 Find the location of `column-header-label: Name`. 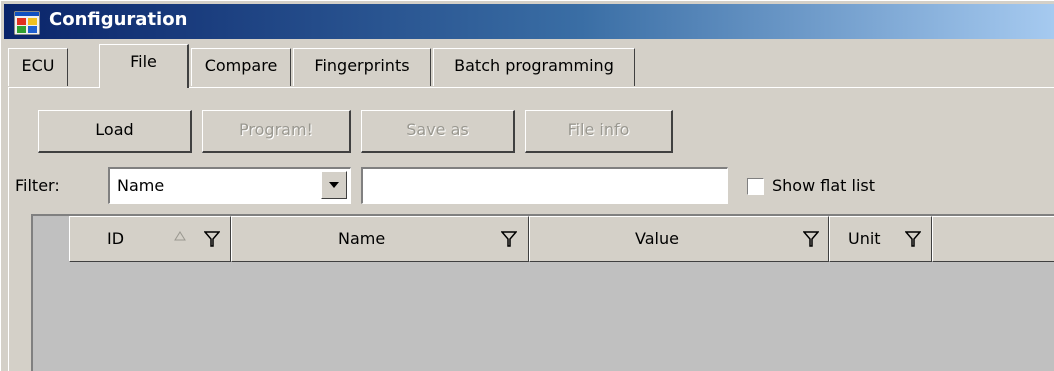

column-header-label: Name is located at coordinates (362, 238).